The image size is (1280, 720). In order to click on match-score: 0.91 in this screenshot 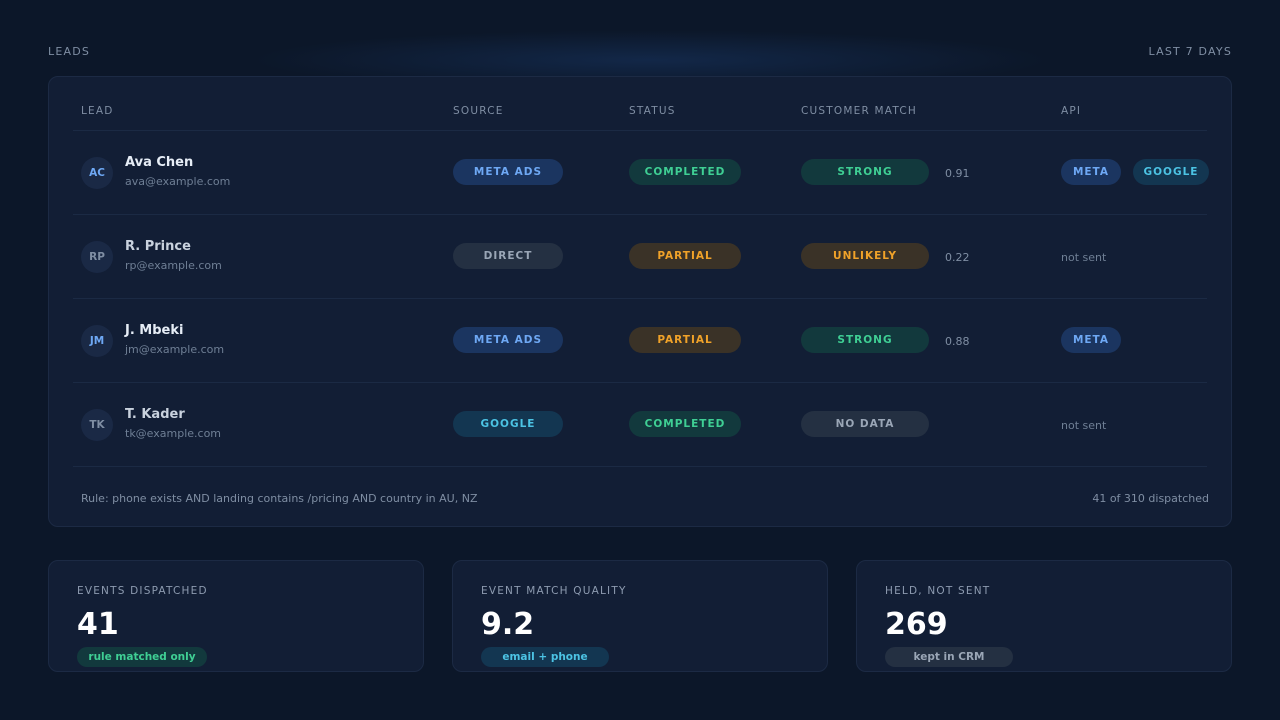, I will do `click(957, 173)`.